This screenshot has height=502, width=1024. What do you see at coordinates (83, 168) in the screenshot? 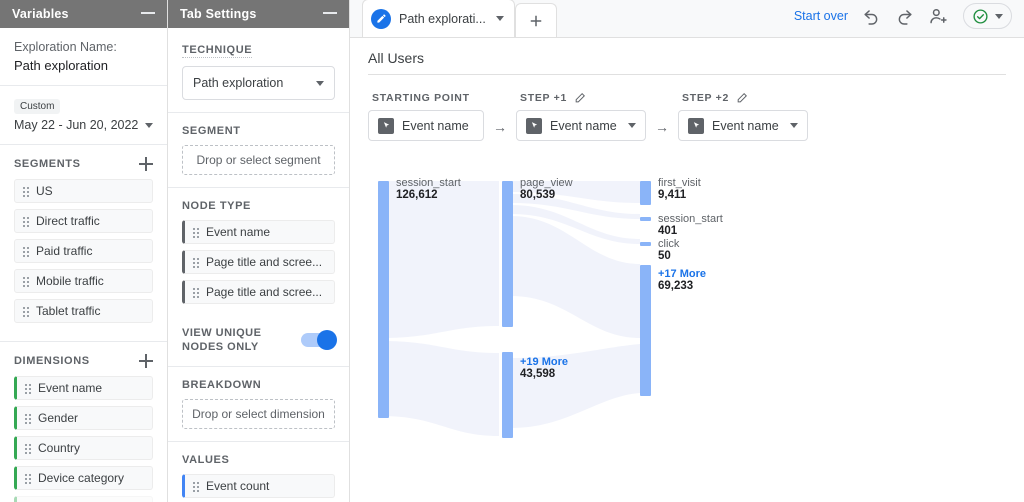
I see `segments-header: SEGMENTS` at bounding box center [83, 168].